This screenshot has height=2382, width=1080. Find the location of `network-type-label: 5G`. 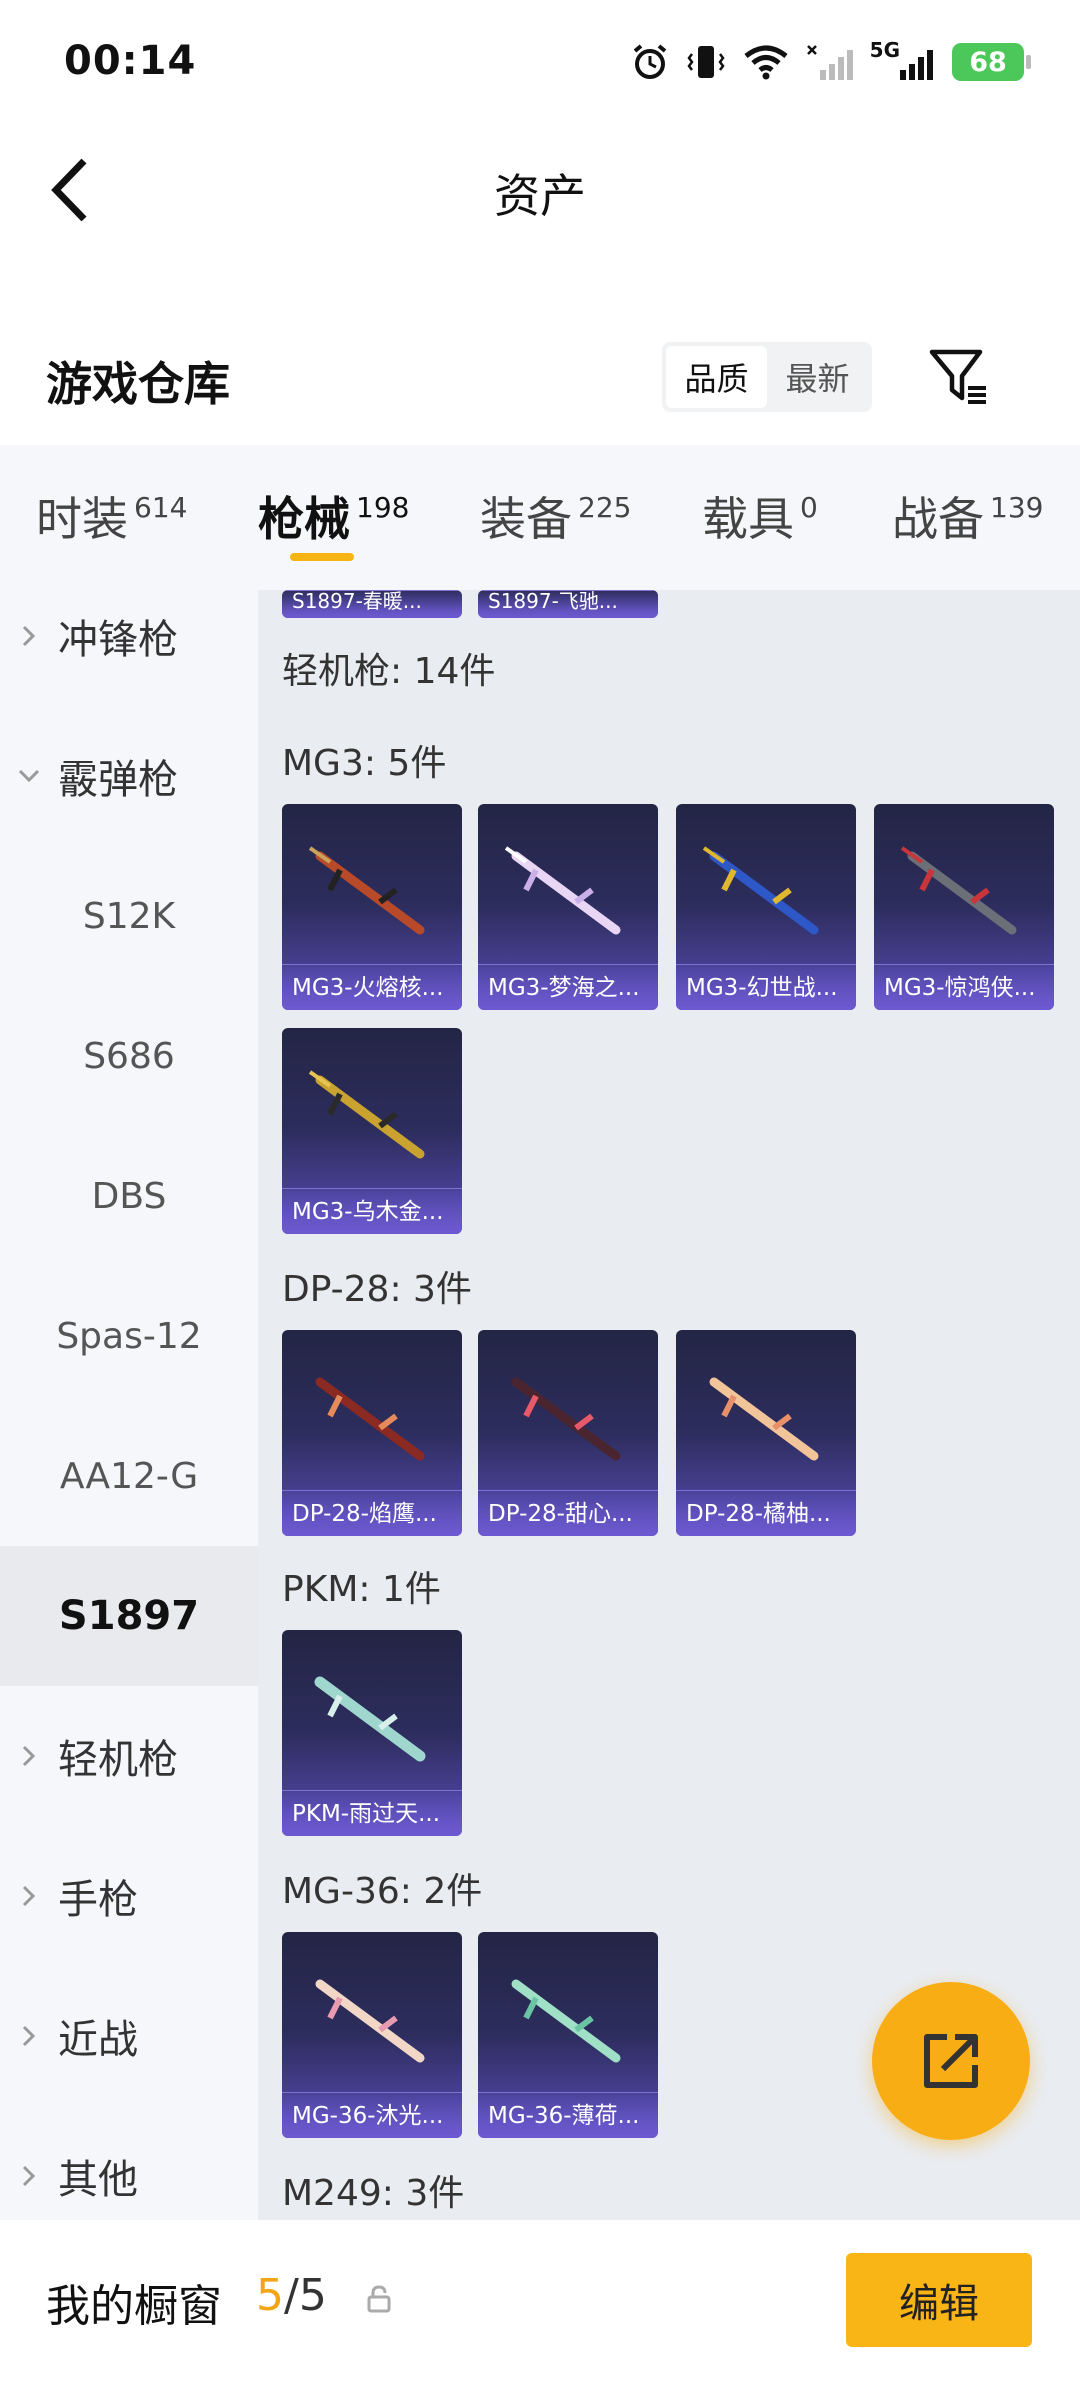

network-type-label: 5G is located at coordinates (884, 50).